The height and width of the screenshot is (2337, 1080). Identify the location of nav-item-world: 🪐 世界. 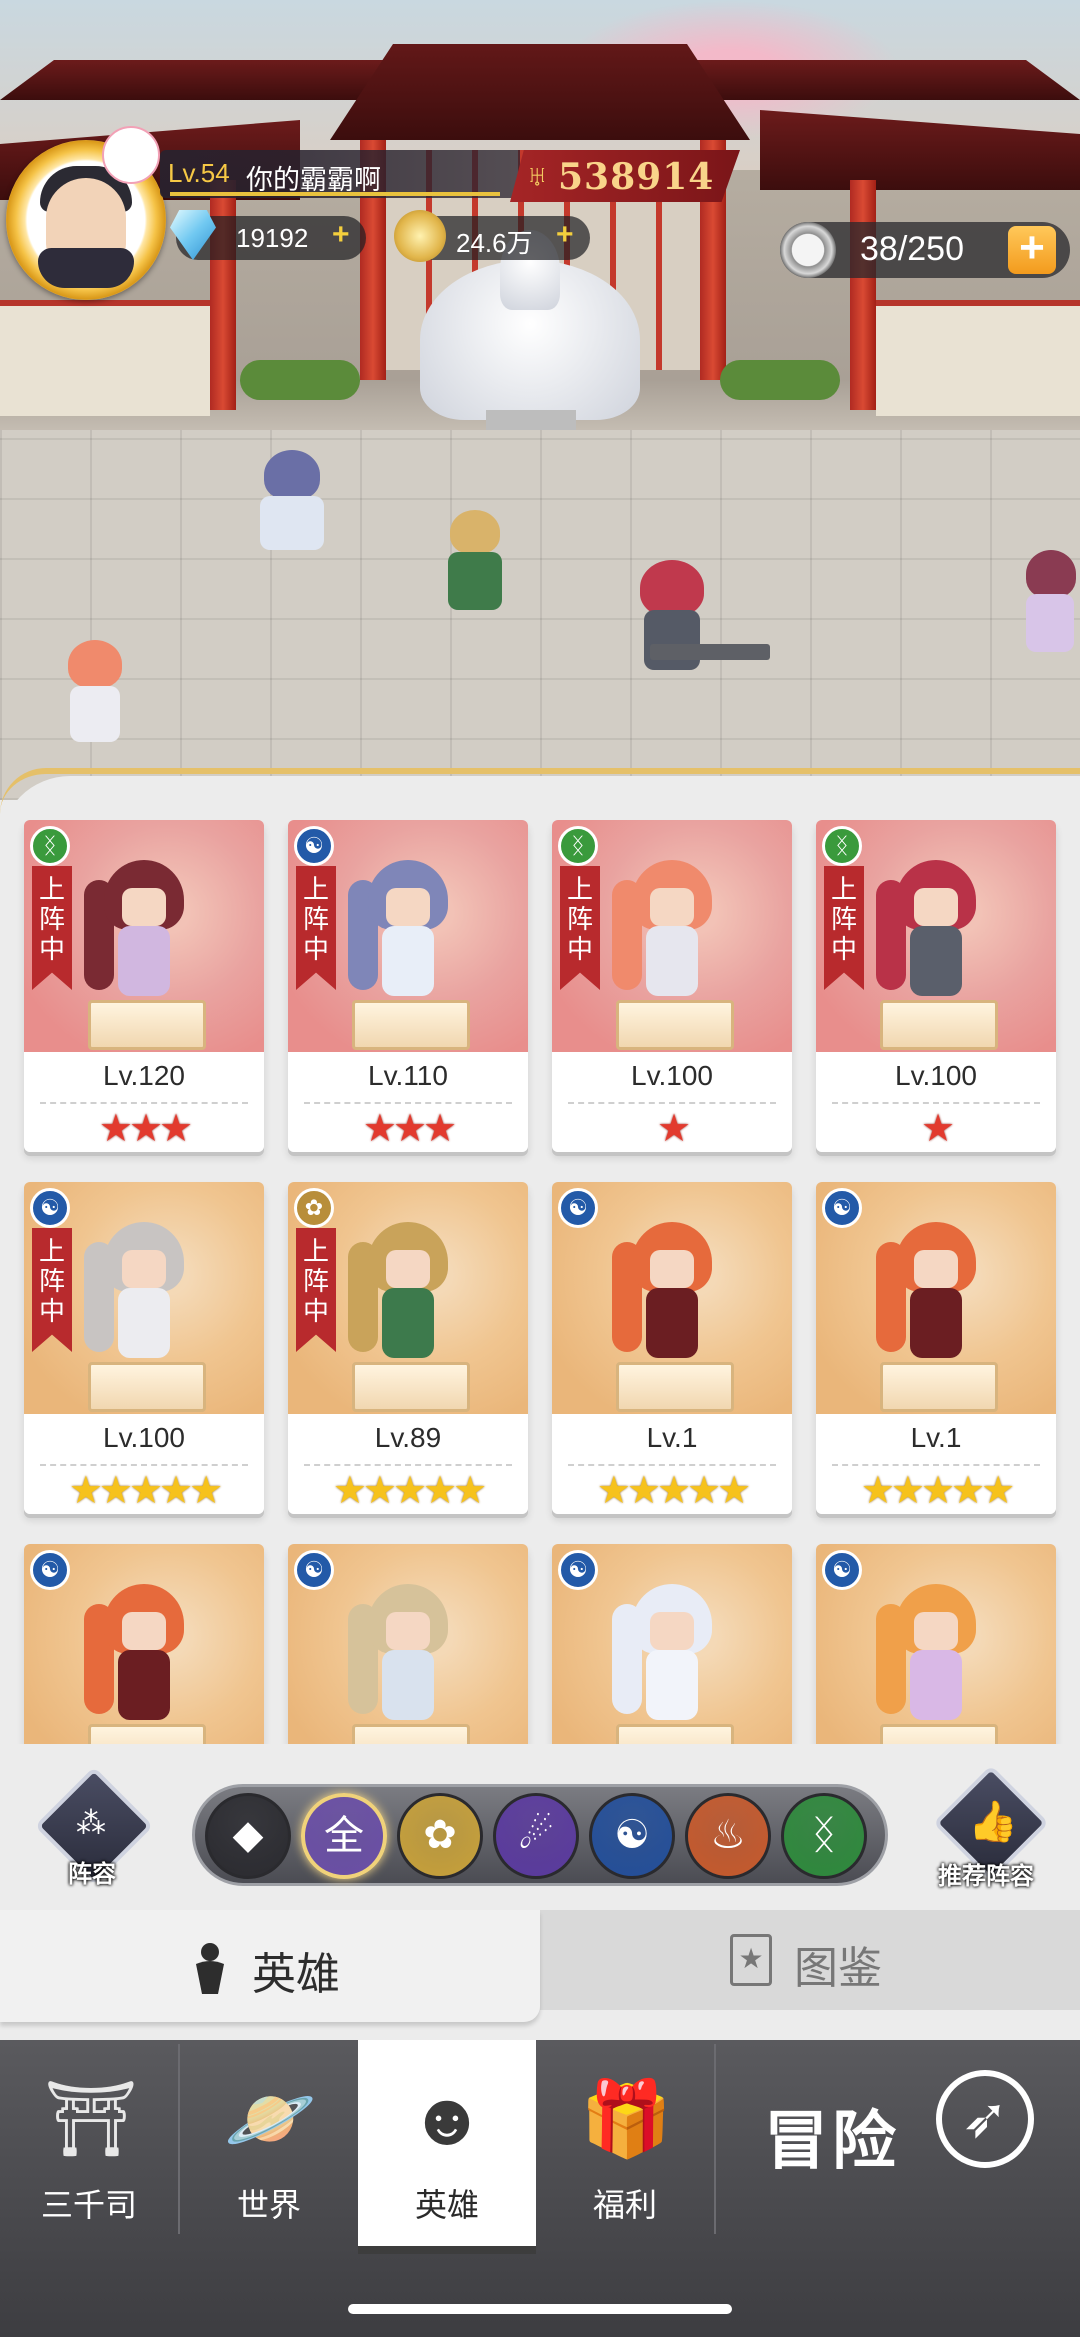
(269, 2145).